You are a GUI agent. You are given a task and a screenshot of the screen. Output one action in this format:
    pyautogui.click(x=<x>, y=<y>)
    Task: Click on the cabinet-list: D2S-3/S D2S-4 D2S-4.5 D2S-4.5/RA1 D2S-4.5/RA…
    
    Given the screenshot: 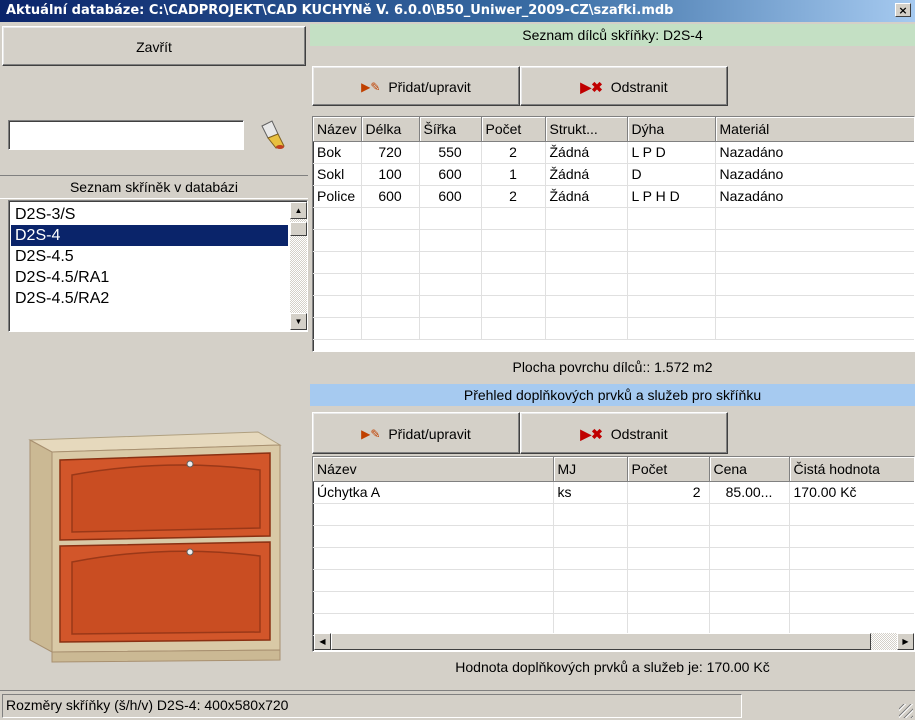 What is the action you would take?
    pyautogui.click(x=158, y=266)
    